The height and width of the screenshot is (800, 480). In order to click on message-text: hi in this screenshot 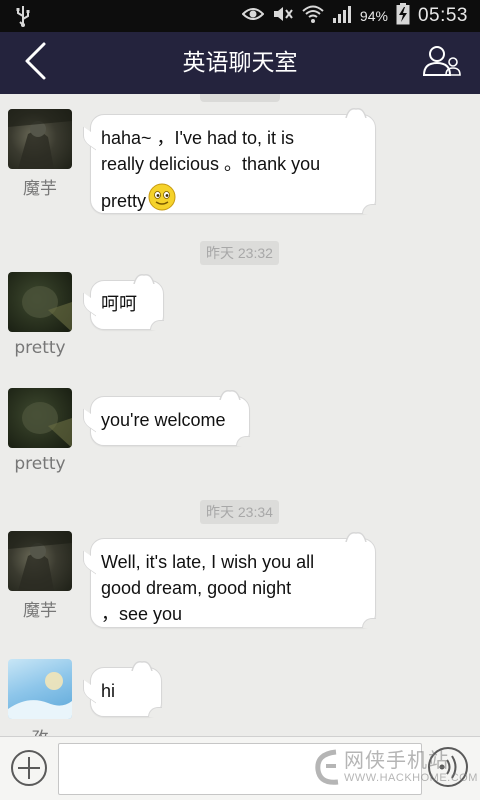, I will do `click(108, 691)`.